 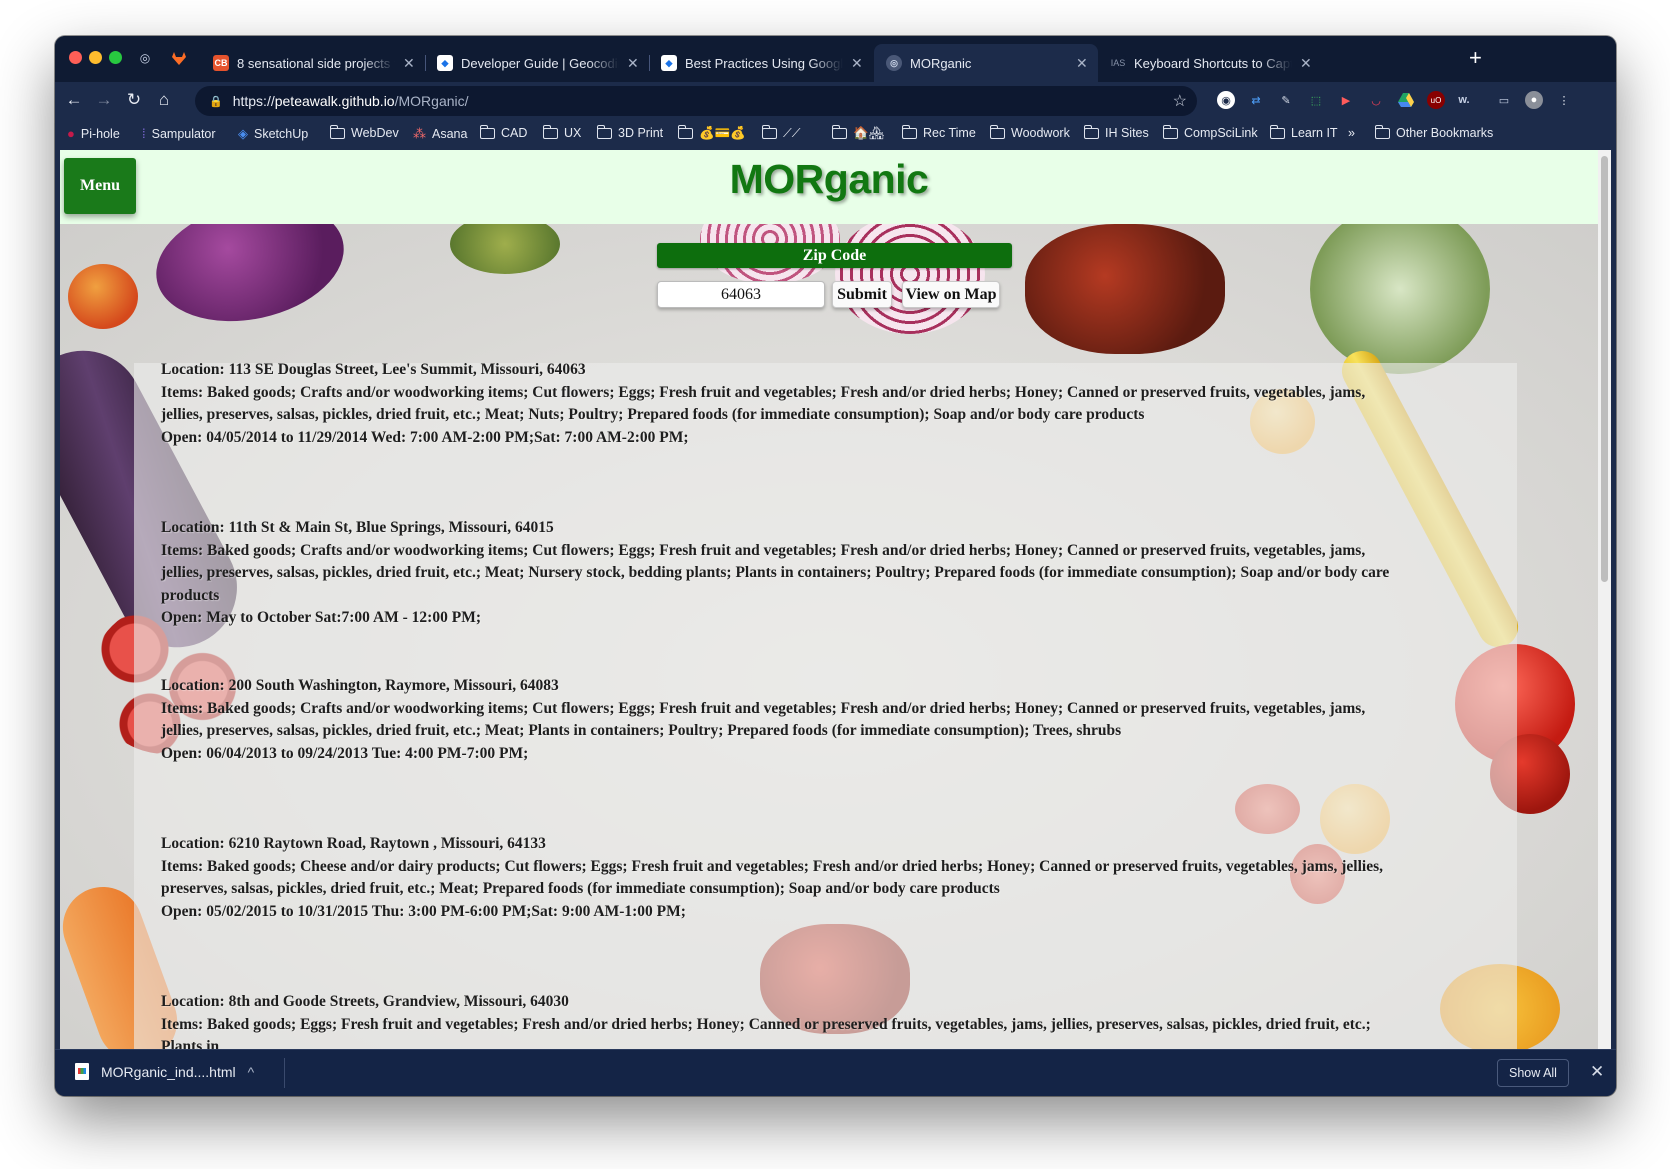 What do you see at coordinates (949, 133) in the screenshot?
I see `bookmark-label: Rec Time` at bounding box center [949, 133].